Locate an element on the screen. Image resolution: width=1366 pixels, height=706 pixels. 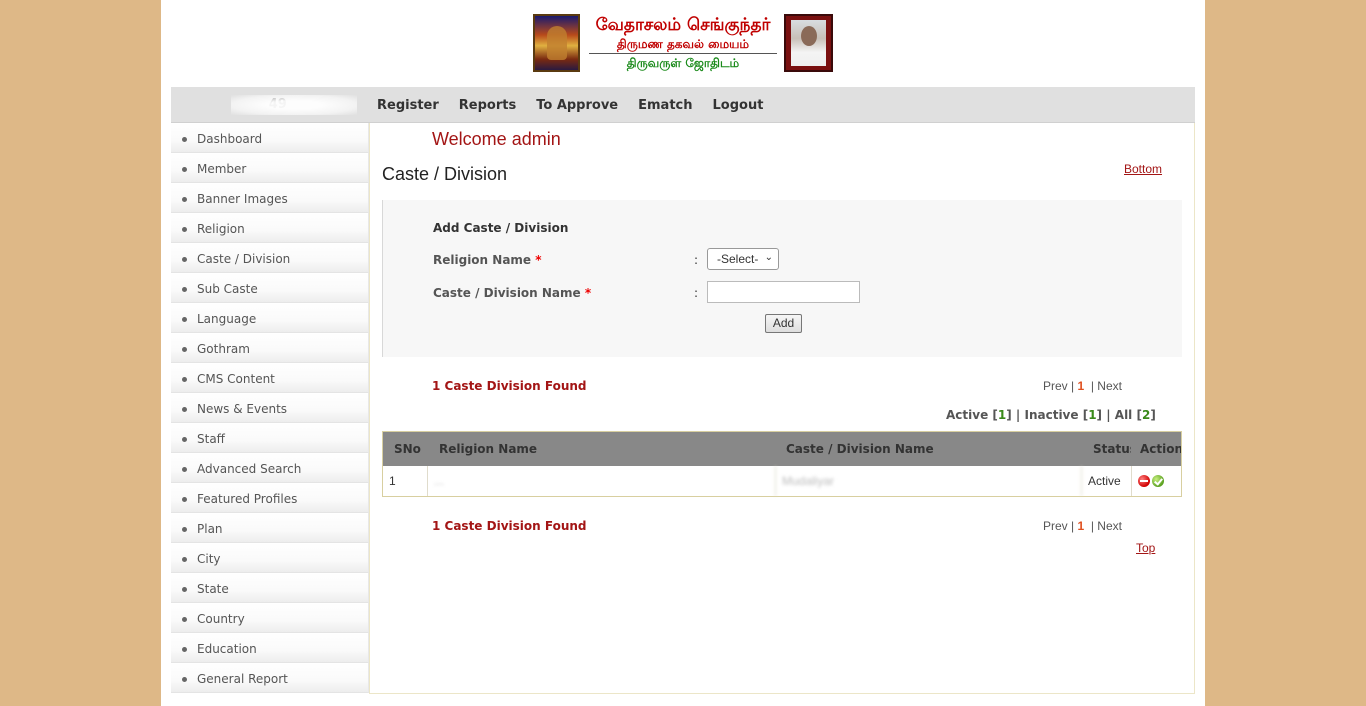
col-sno: SNo is located at coordinates (407, 449).